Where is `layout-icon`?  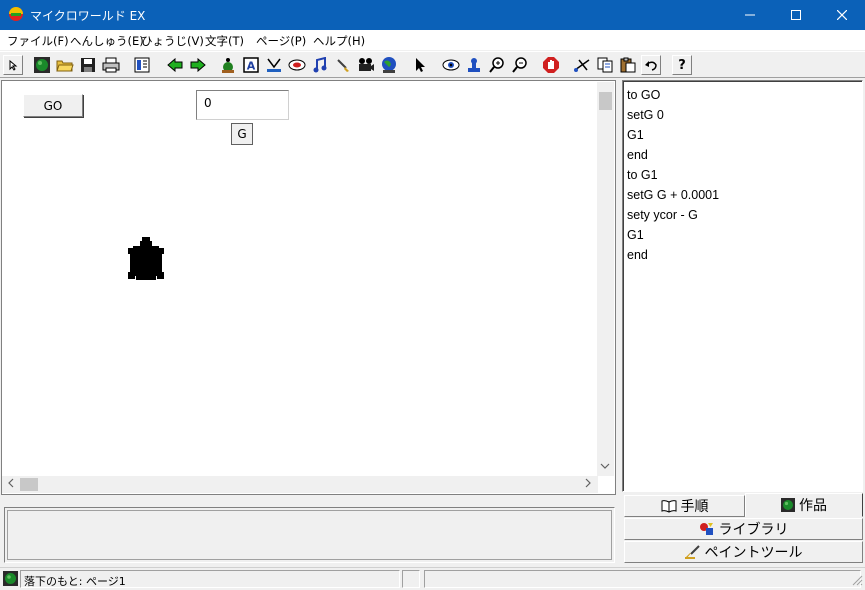
layout-icon is located at coordinates (142, 65).